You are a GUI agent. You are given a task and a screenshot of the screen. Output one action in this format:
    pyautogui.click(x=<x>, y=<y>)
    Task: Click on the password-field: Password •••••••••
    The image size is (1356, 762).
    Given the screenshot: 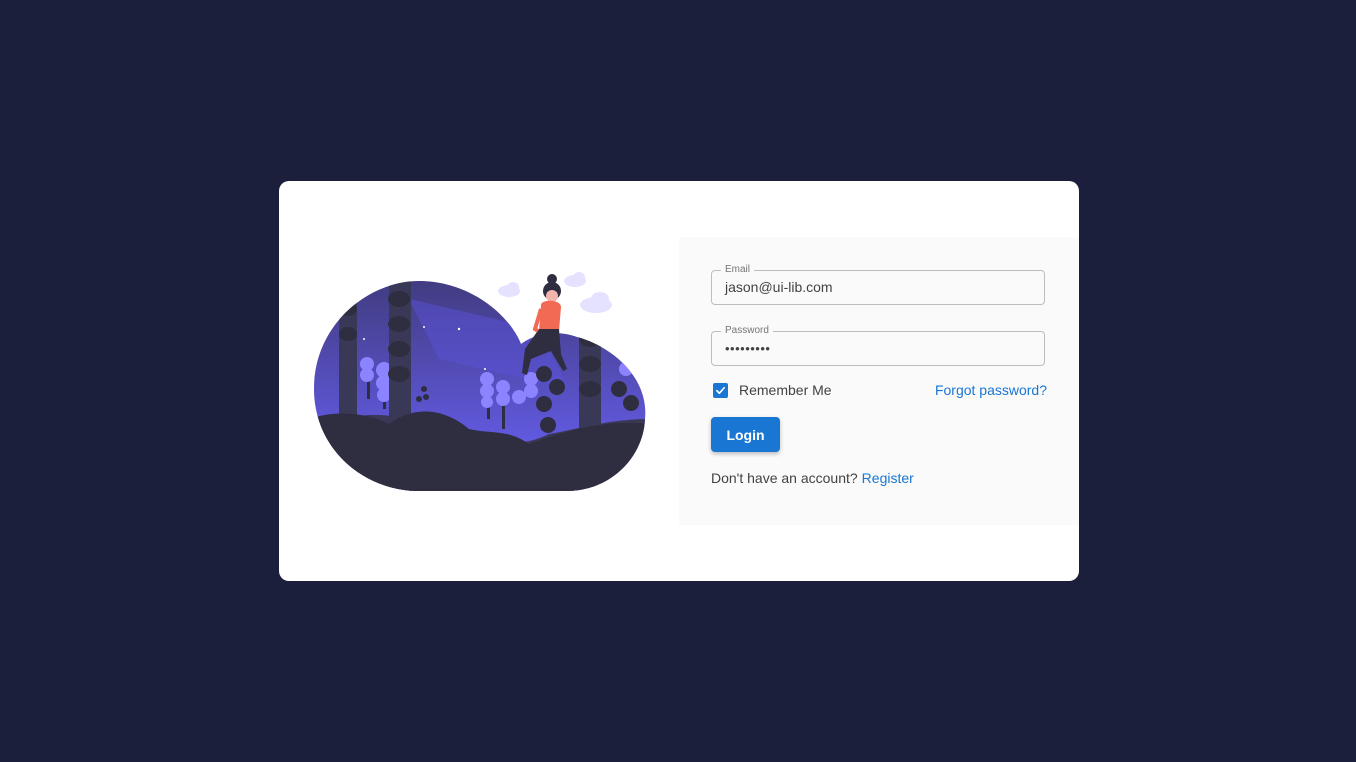 What is the action you would take?
    pyautogui.click(x=878, y=345)
    